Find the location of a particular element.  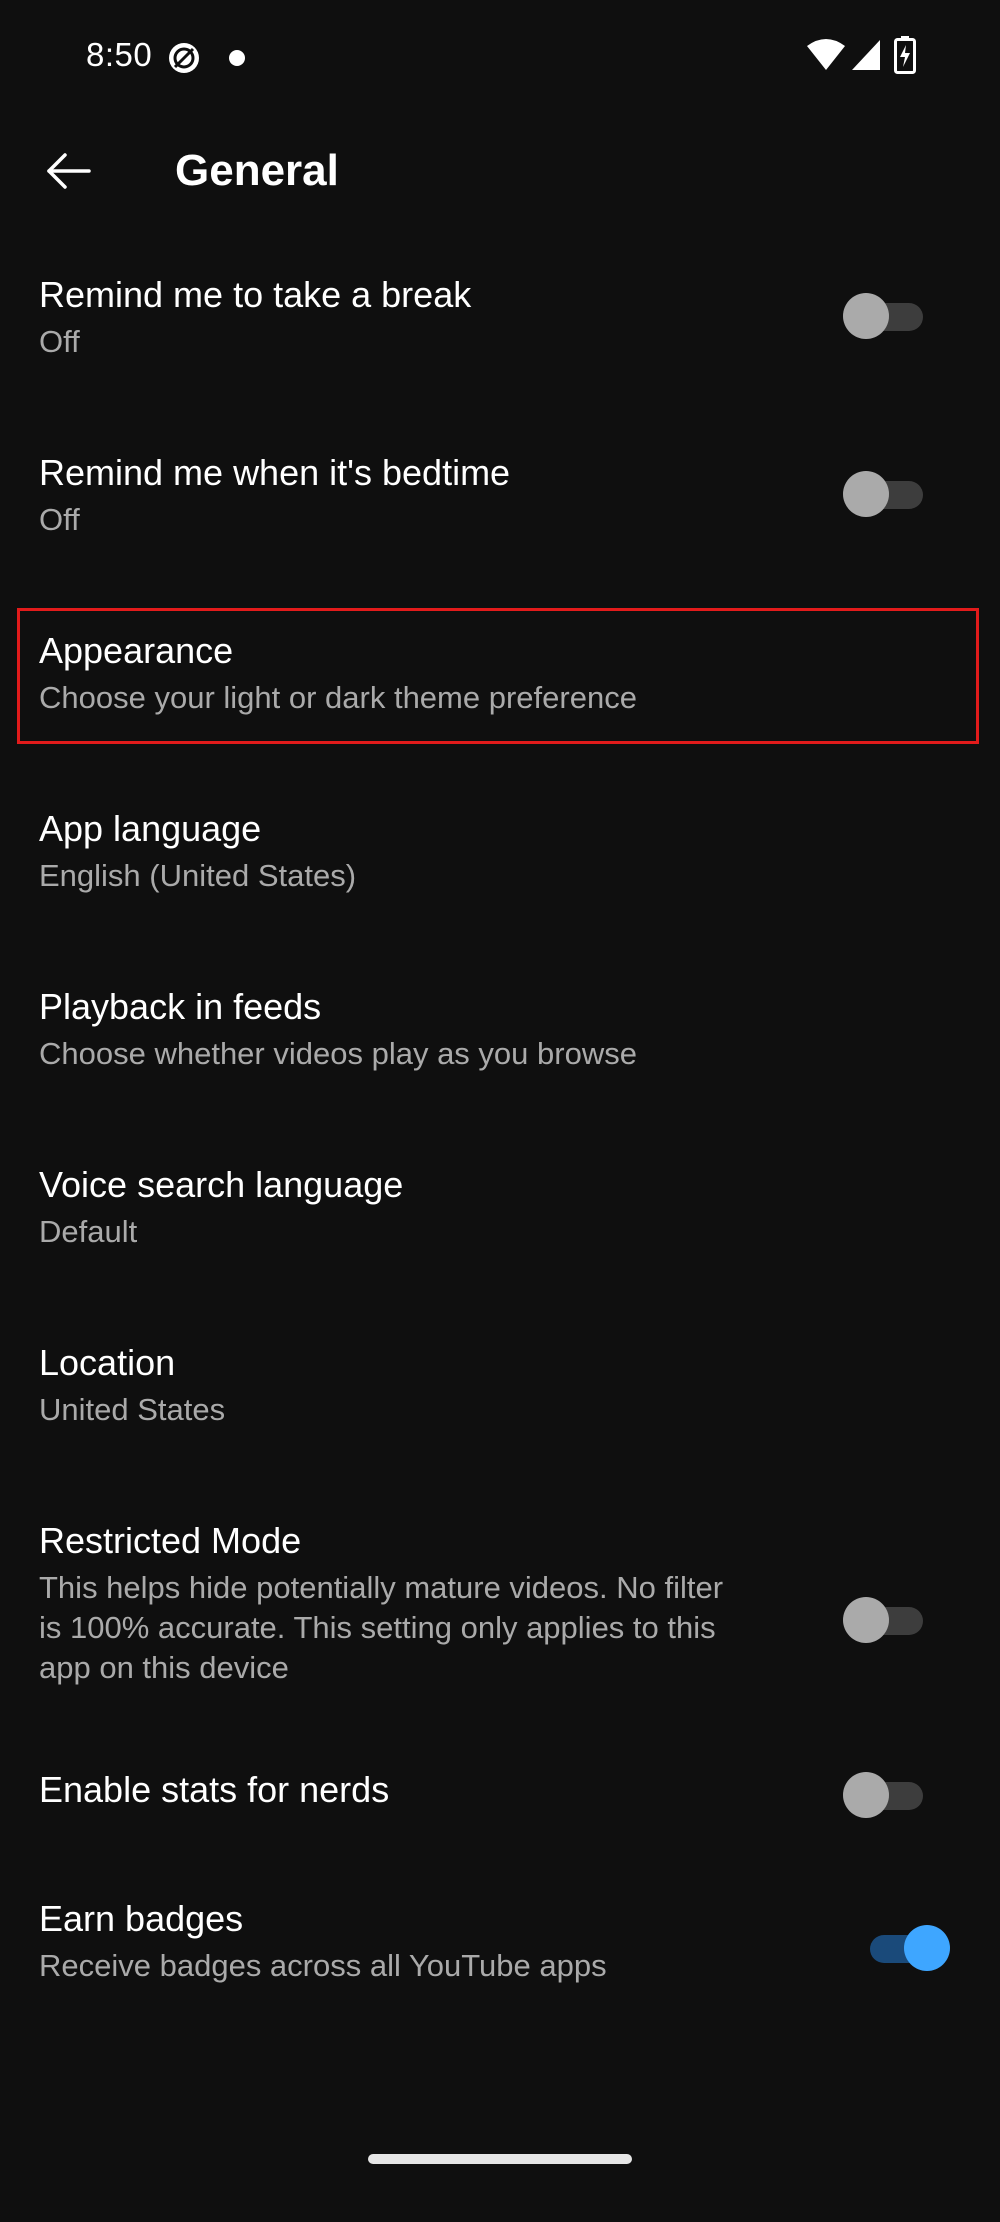

setting-bedtime: Remind me when it's bedtime Off is located at coordinates (500, 513).